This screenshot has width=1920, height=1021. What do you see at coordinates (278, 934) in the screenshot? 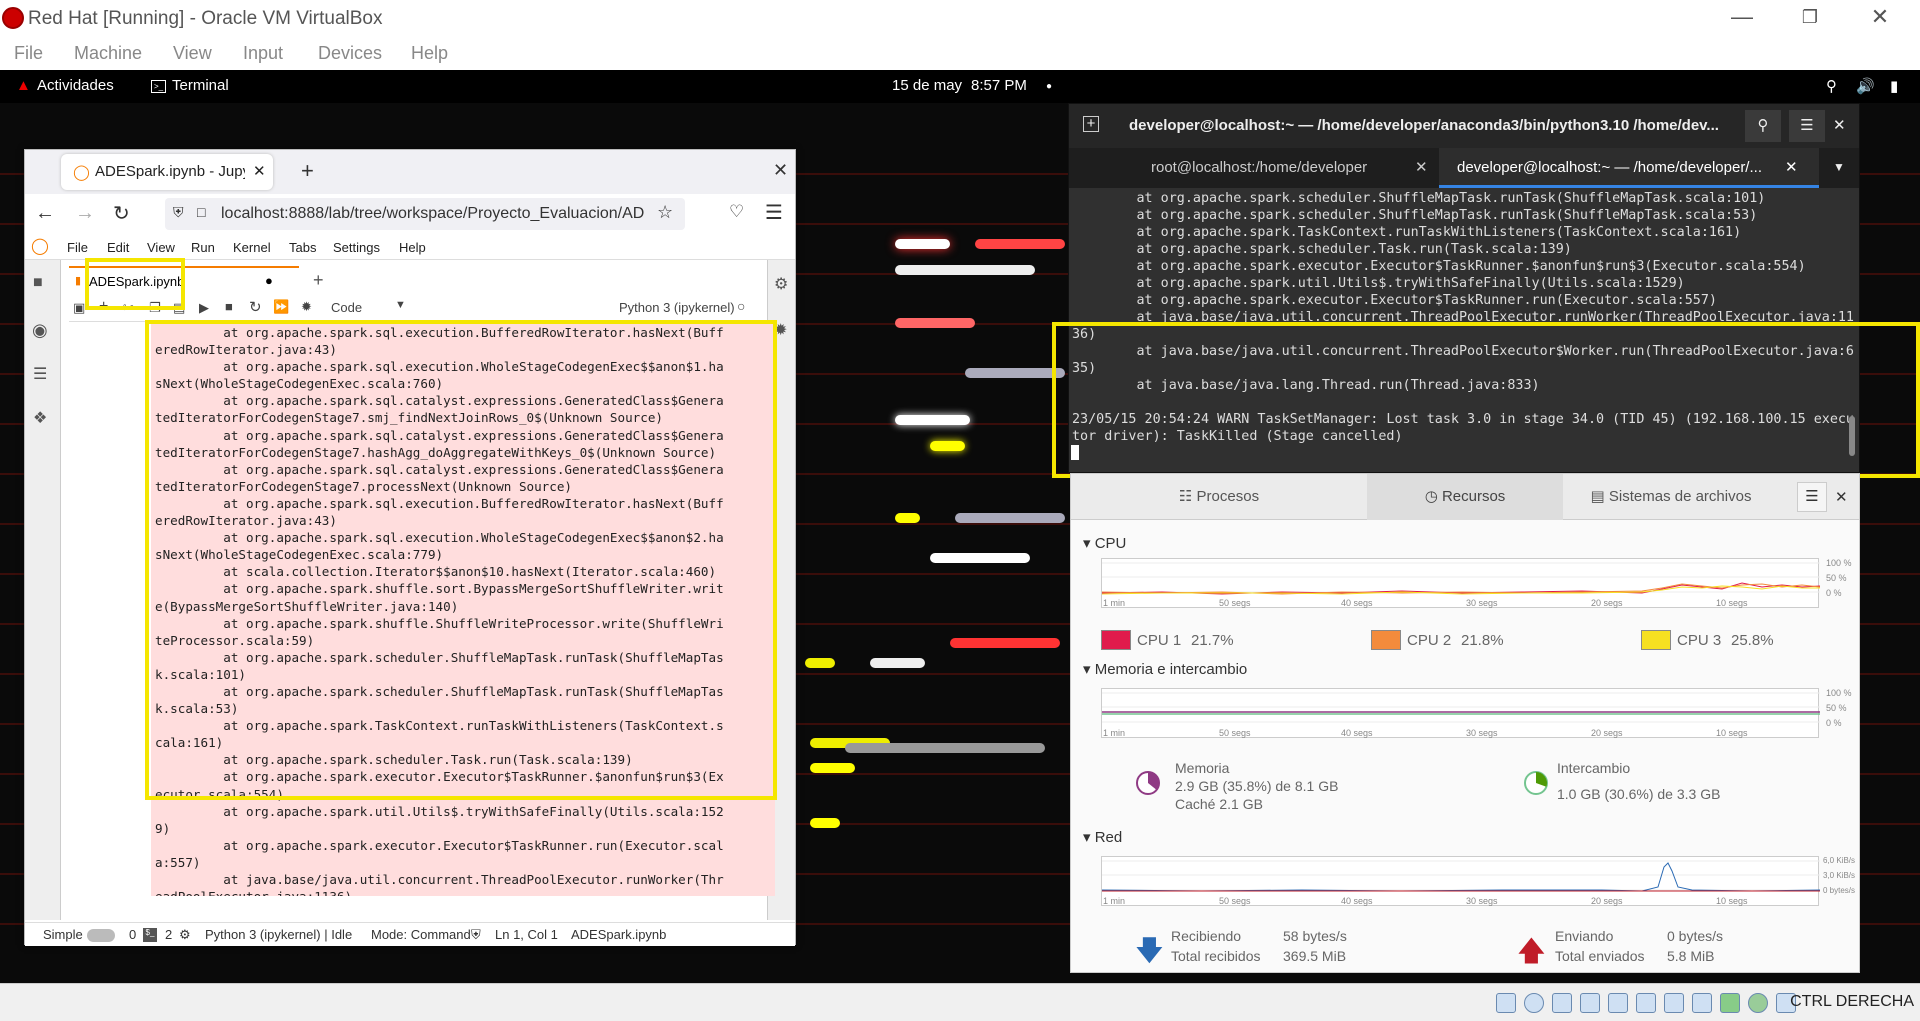
I see `kernel-status-text: Python 3 (ipykernel) | Idle` at bounding box center [278, 934].